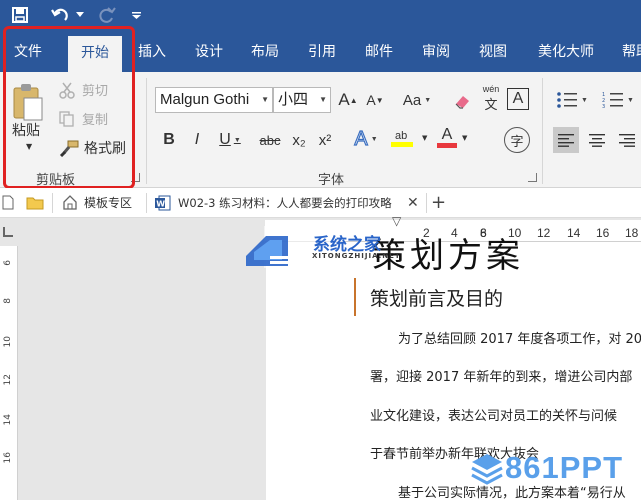 The width and height of the screenshot is (641, 500). What do you see at coordinates (366, 139) in the screenshot?
I see `text-effects-button: A ▼` at bounding box center [366, 139].